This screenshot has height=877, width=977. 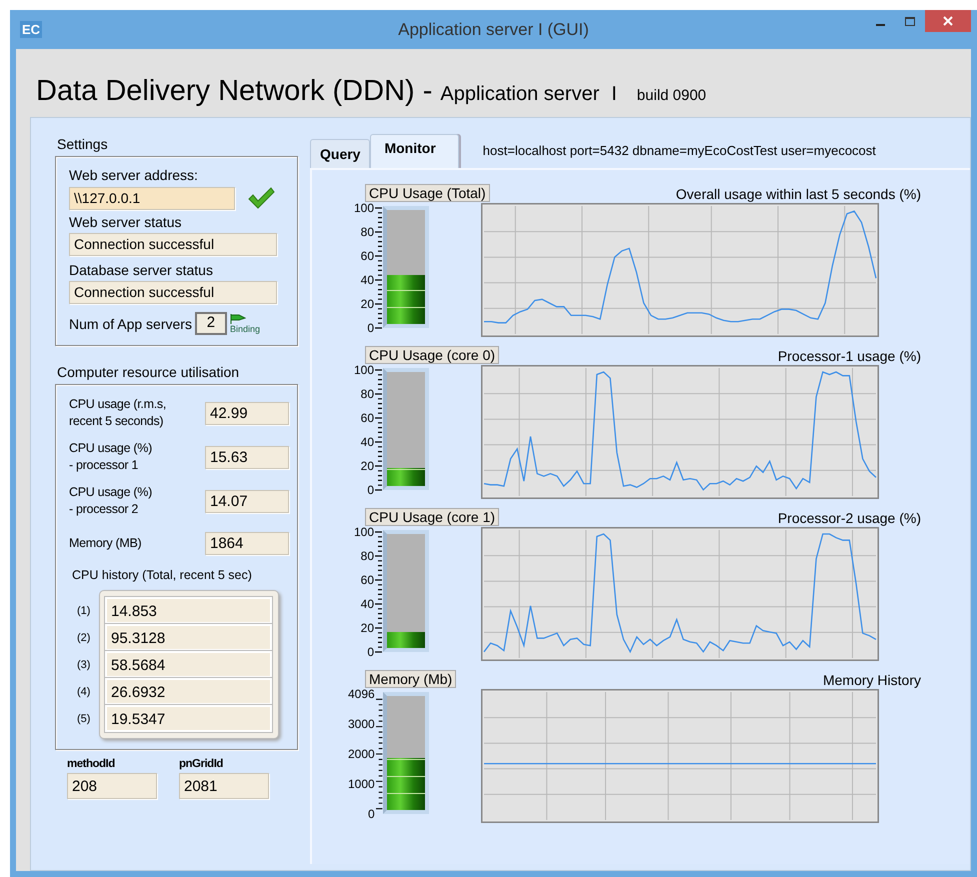 What do you see at coordinates (83, 692) in the screenshot?
I see `index-label: (4)` at bounding box center [83, 692].